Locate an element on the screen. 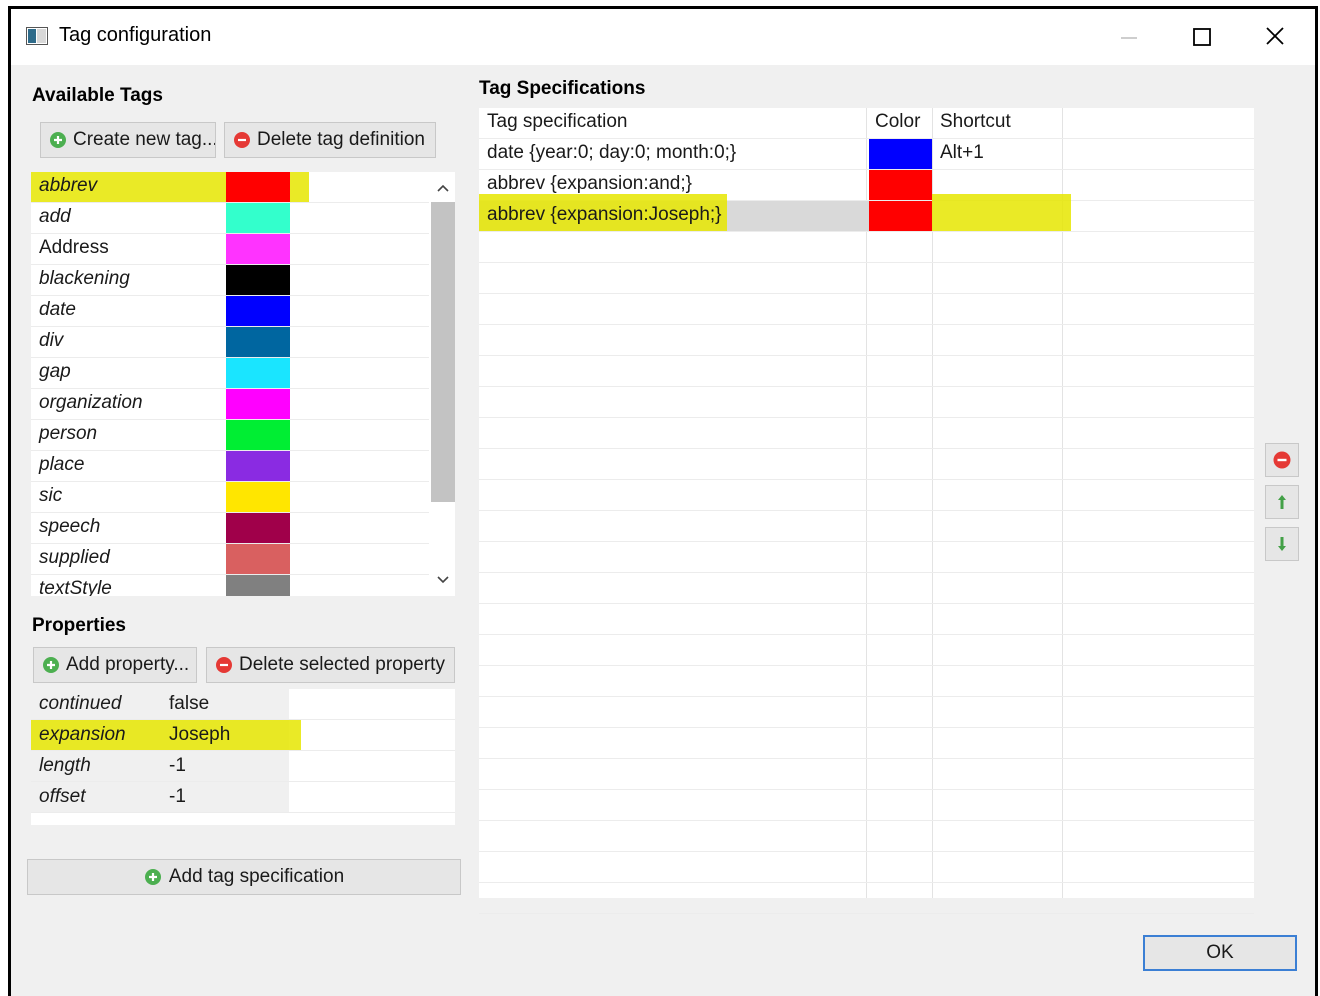  tag-name: abbrev is located at coordinates (68, 185).